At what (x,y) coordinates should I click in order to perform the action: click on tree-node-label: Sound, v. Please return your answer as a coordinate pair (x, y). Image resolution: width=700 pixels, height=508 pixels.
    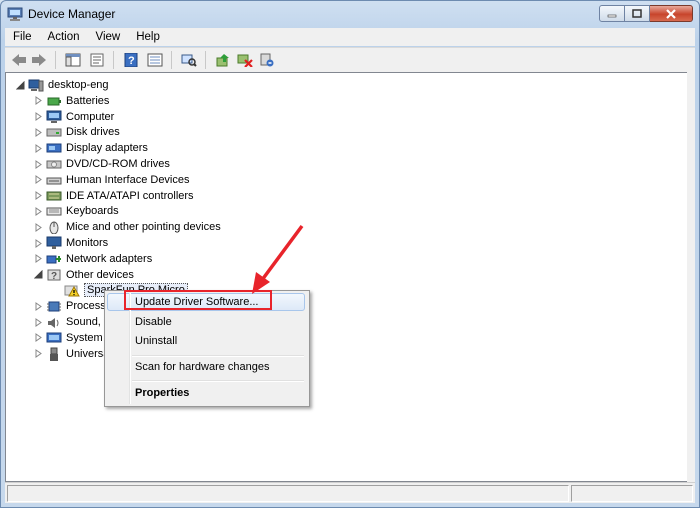
    Looking at the image, I should click on (88, 322).